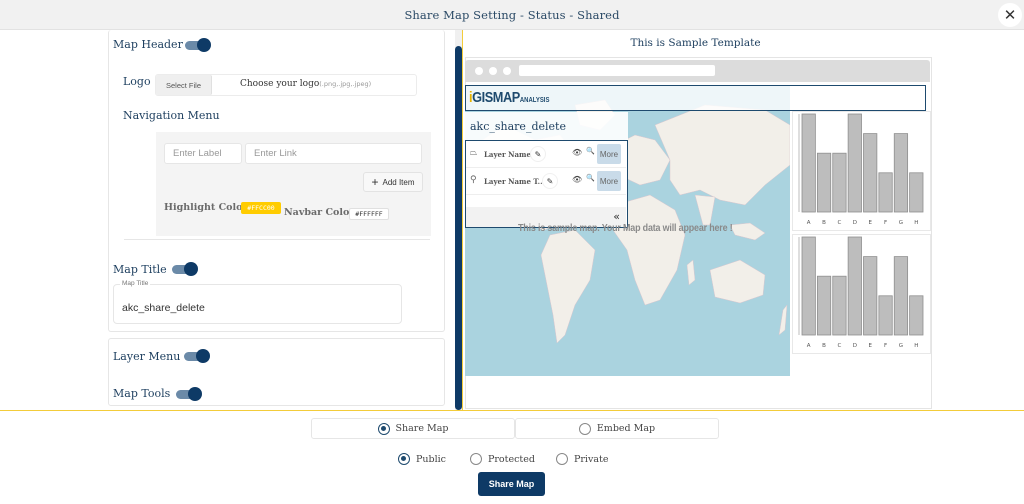  Describe the element at coordinates (277, 239) in the screenshot. I see `divider` at that location.